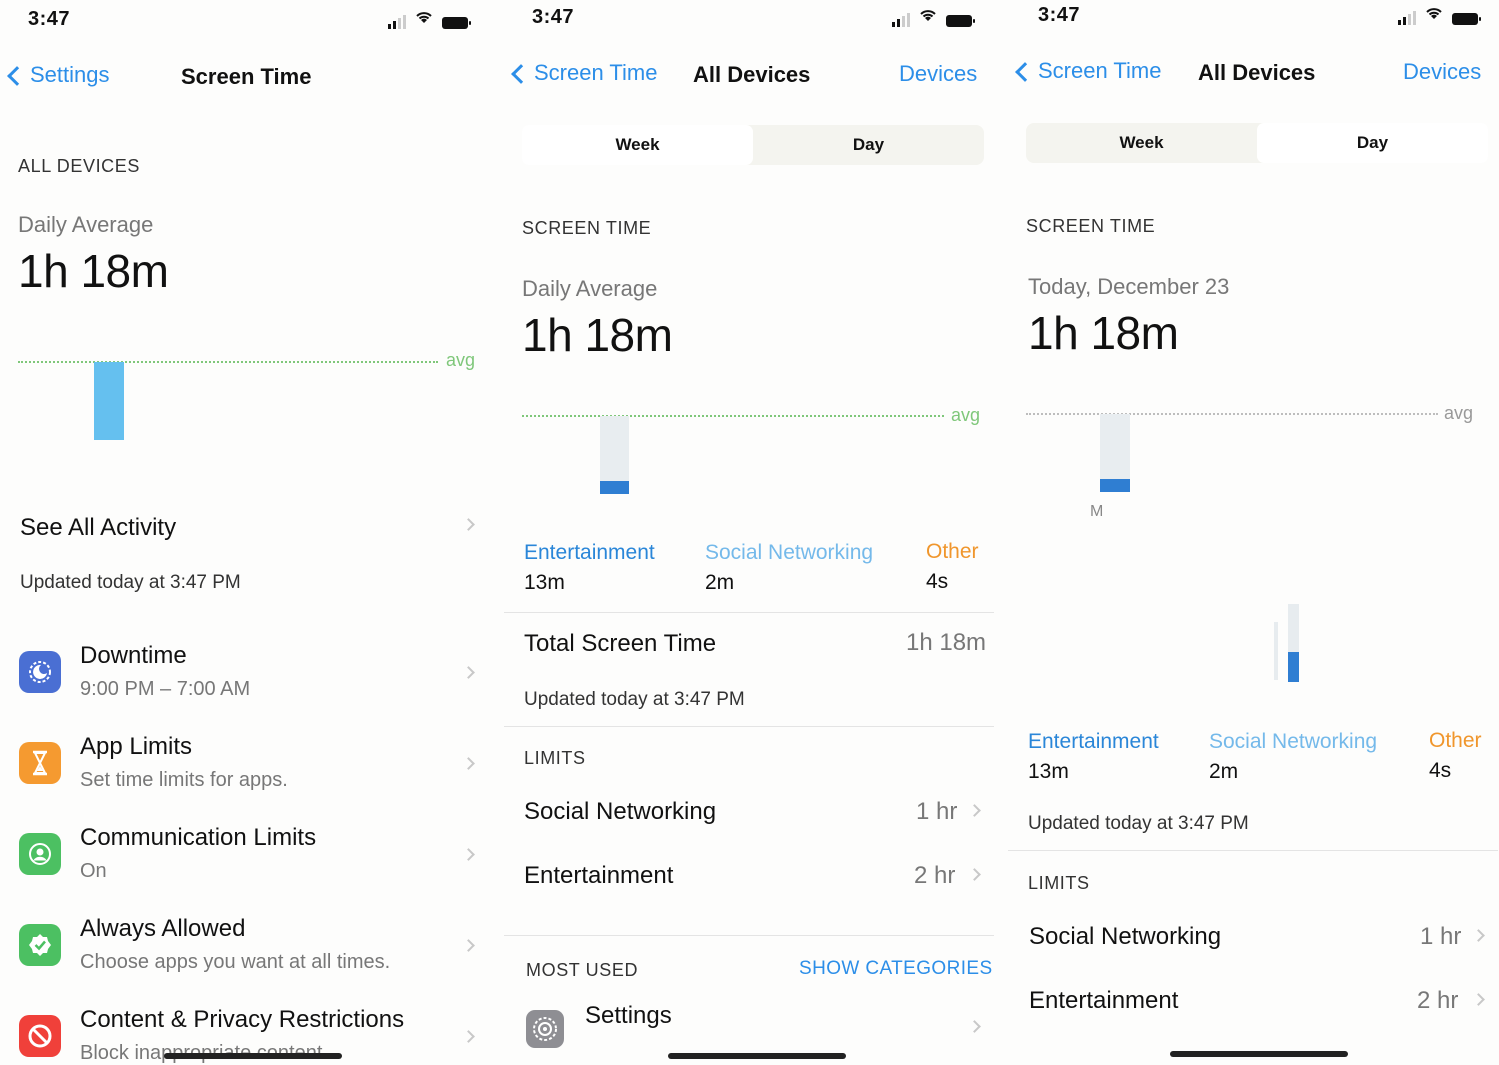 The image size is (1499, 1065). What do you see at coordinates (545, 1029) in the screenshot?
I see `gear-icon` at bounding box center [545, 1029].